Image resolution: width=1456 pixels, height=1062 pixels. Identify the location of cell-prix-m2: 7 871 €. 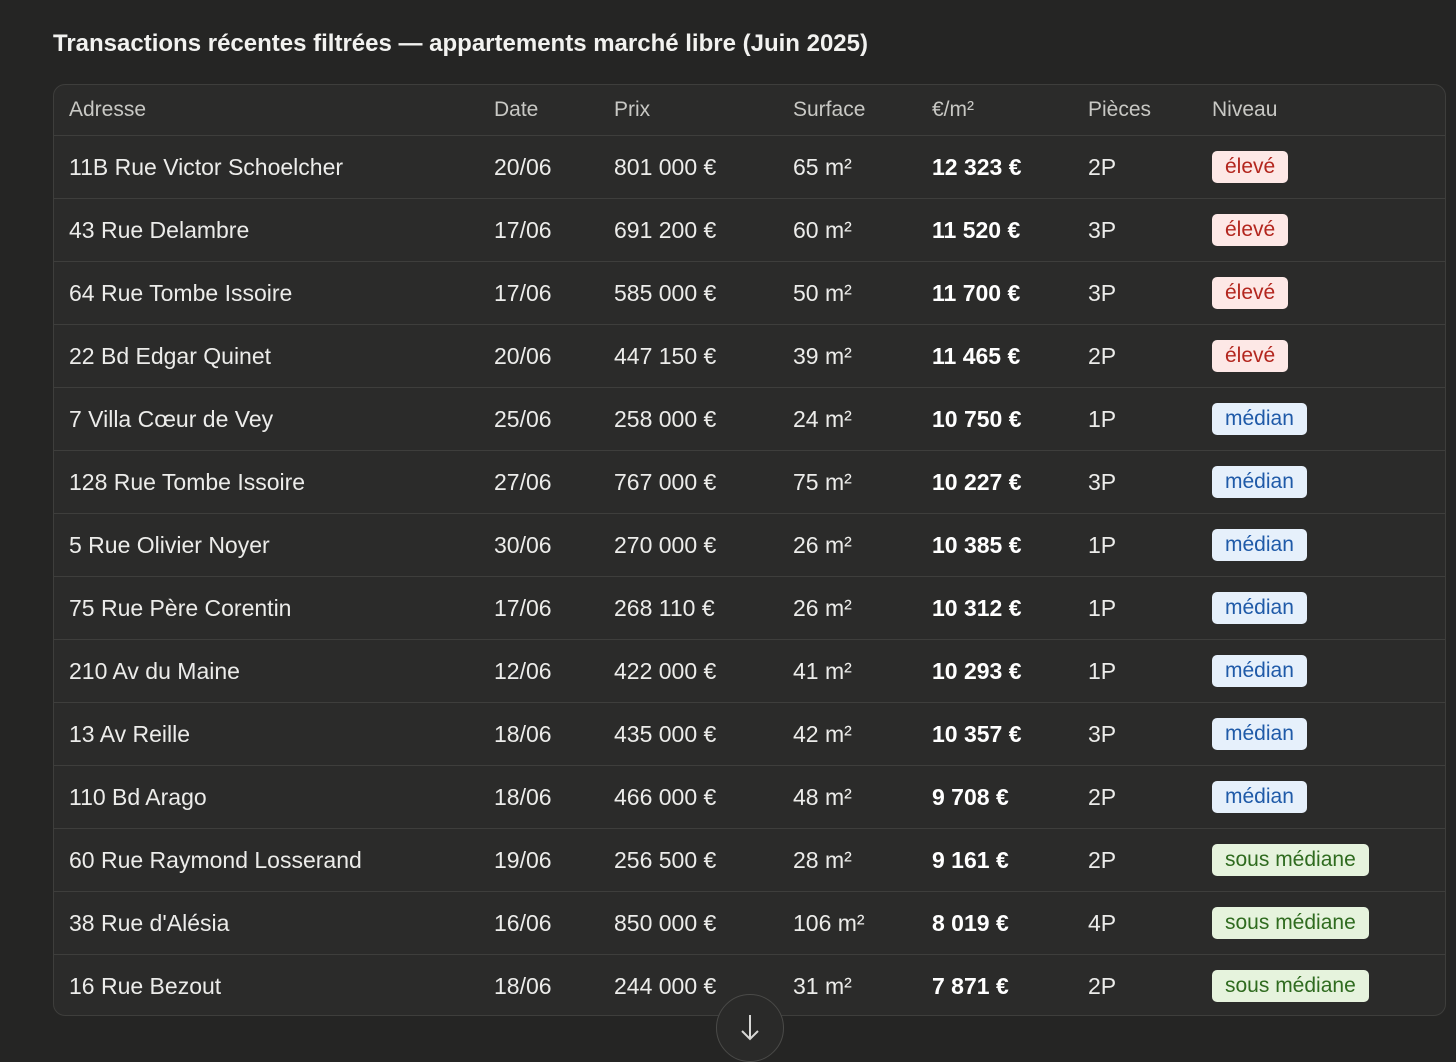
(970, 985).